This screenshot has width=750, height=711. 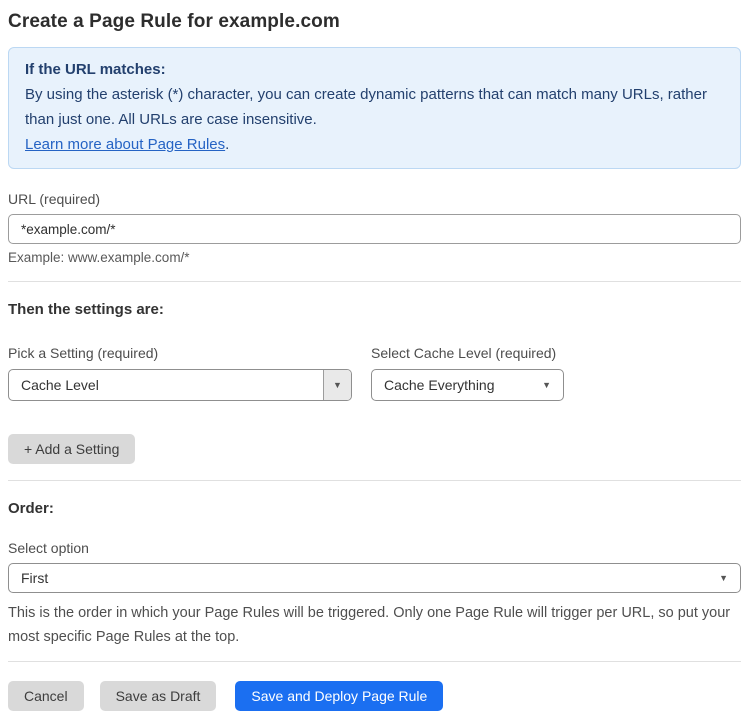 I want to click on cache-level-select: Cache Everything ▼, so click(x=467, y=385).